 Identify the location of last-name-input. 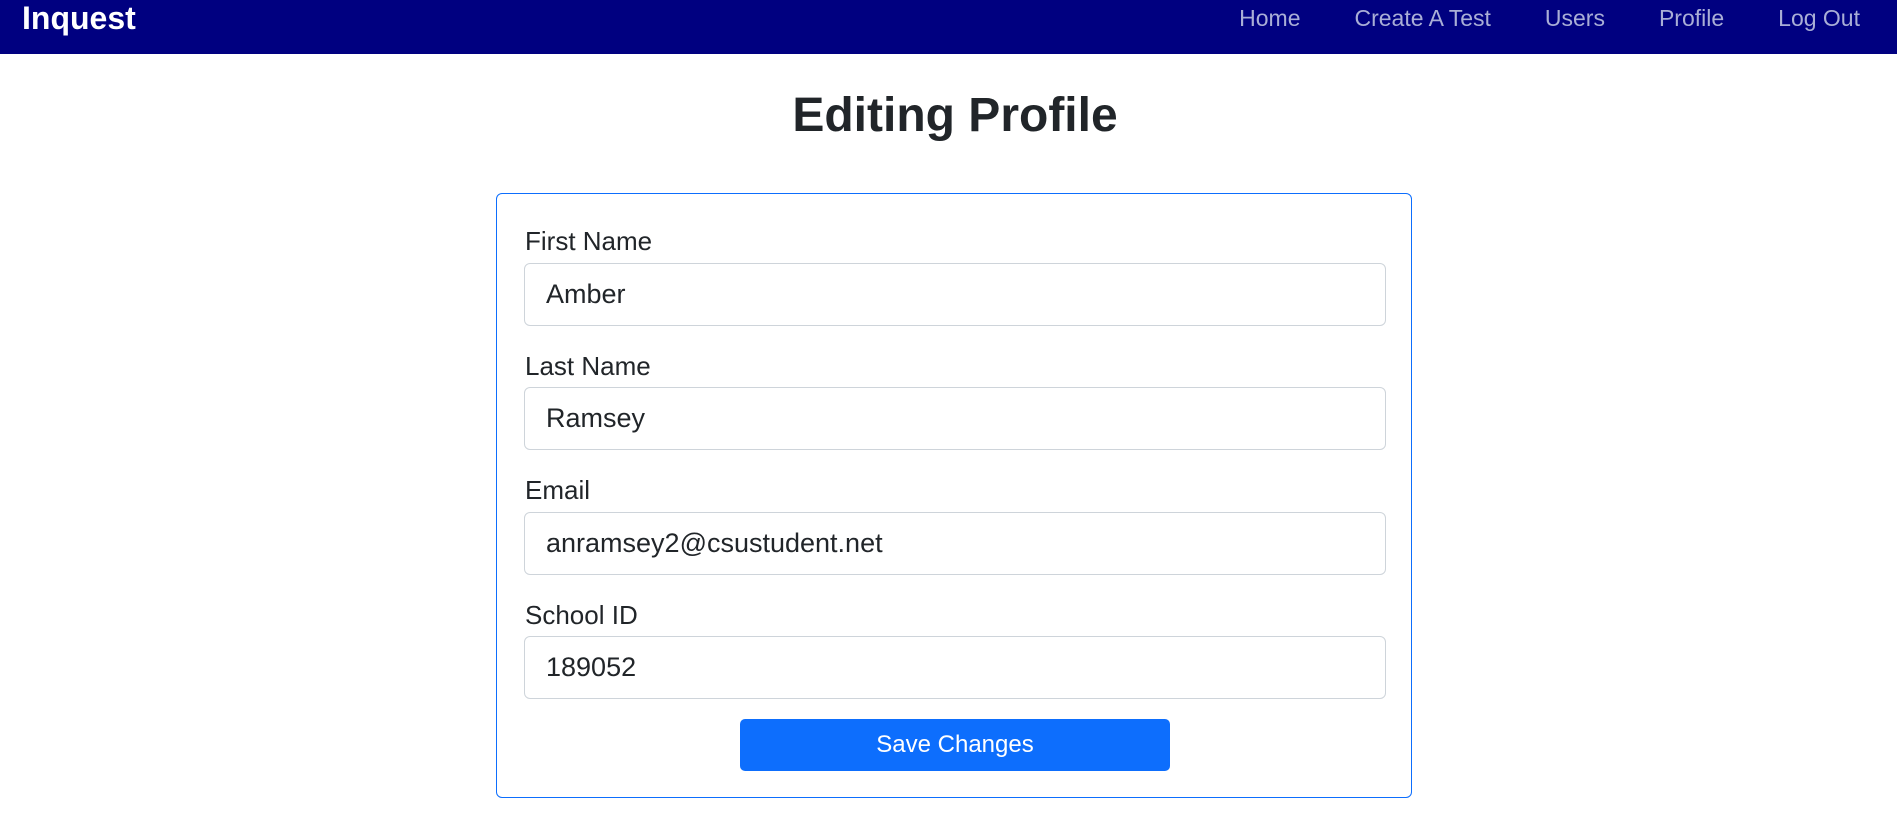
(955, 418).